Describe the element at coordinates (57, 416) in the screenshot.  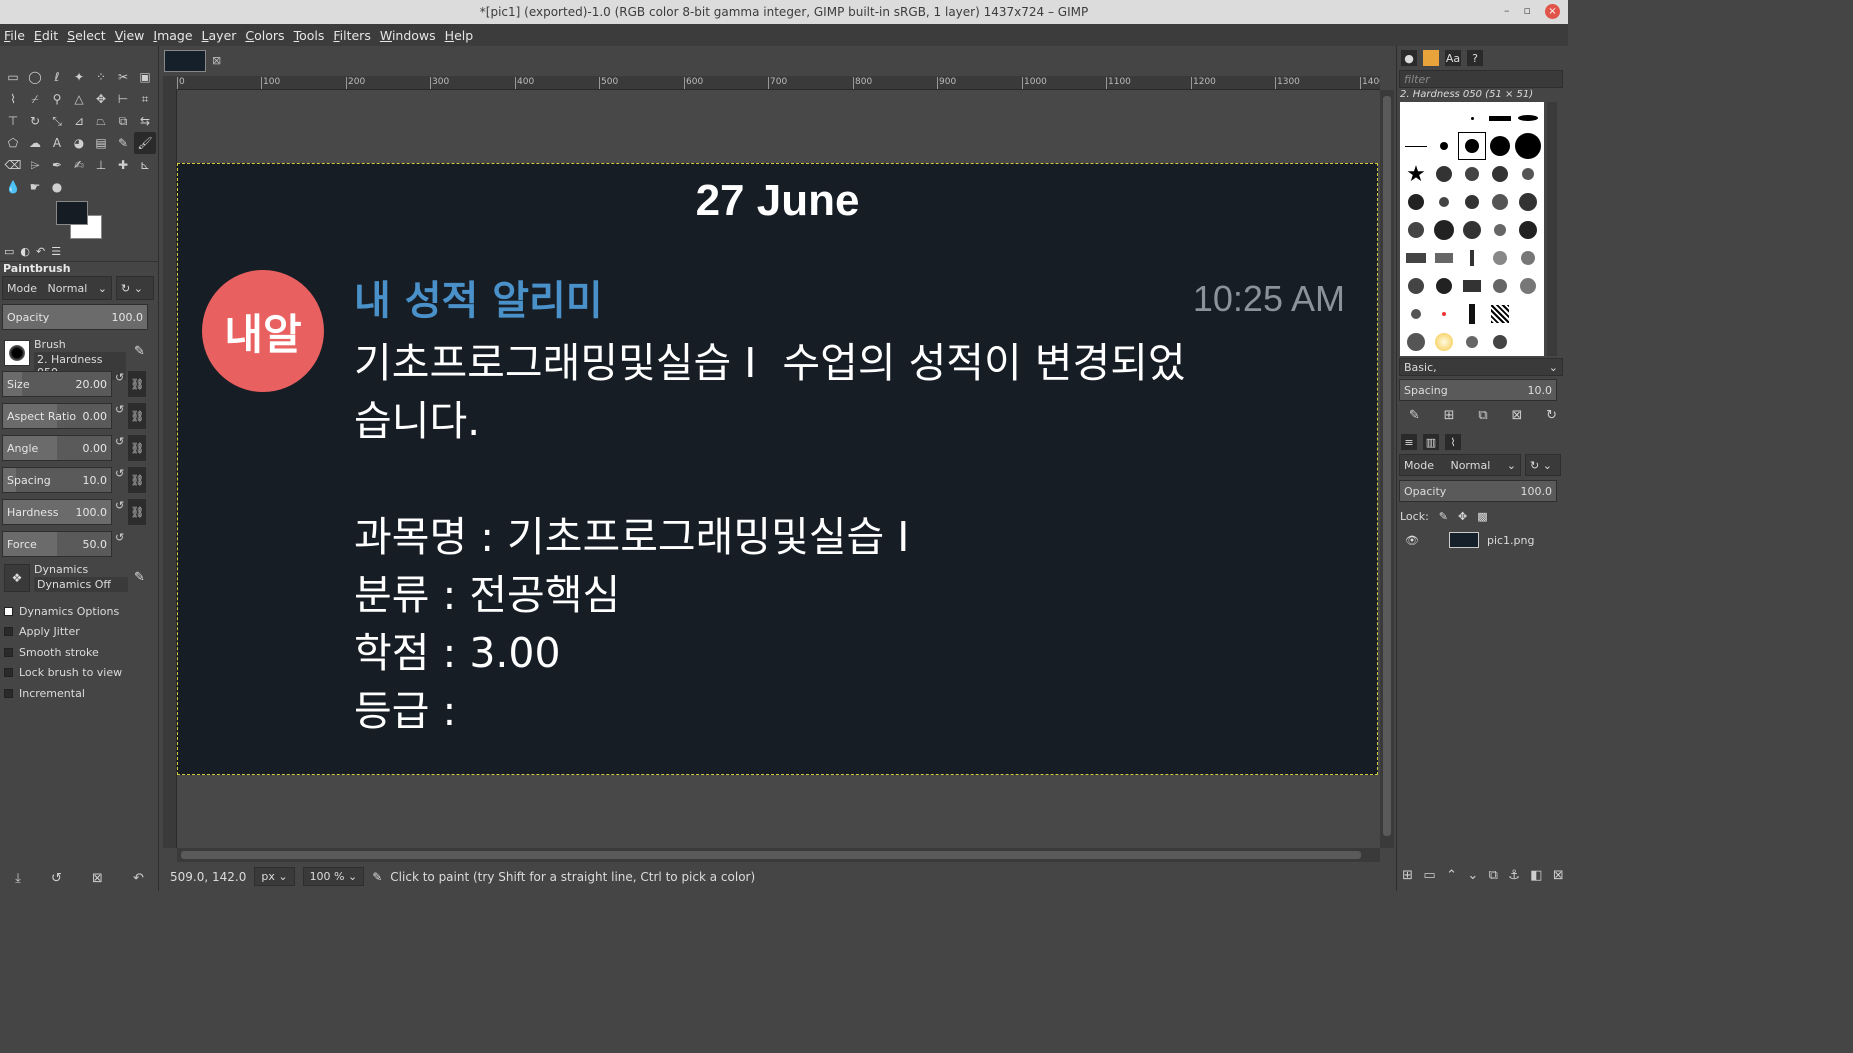
I see `aspect-ratio-slider: Aspect Ratio 0.00` at that location.